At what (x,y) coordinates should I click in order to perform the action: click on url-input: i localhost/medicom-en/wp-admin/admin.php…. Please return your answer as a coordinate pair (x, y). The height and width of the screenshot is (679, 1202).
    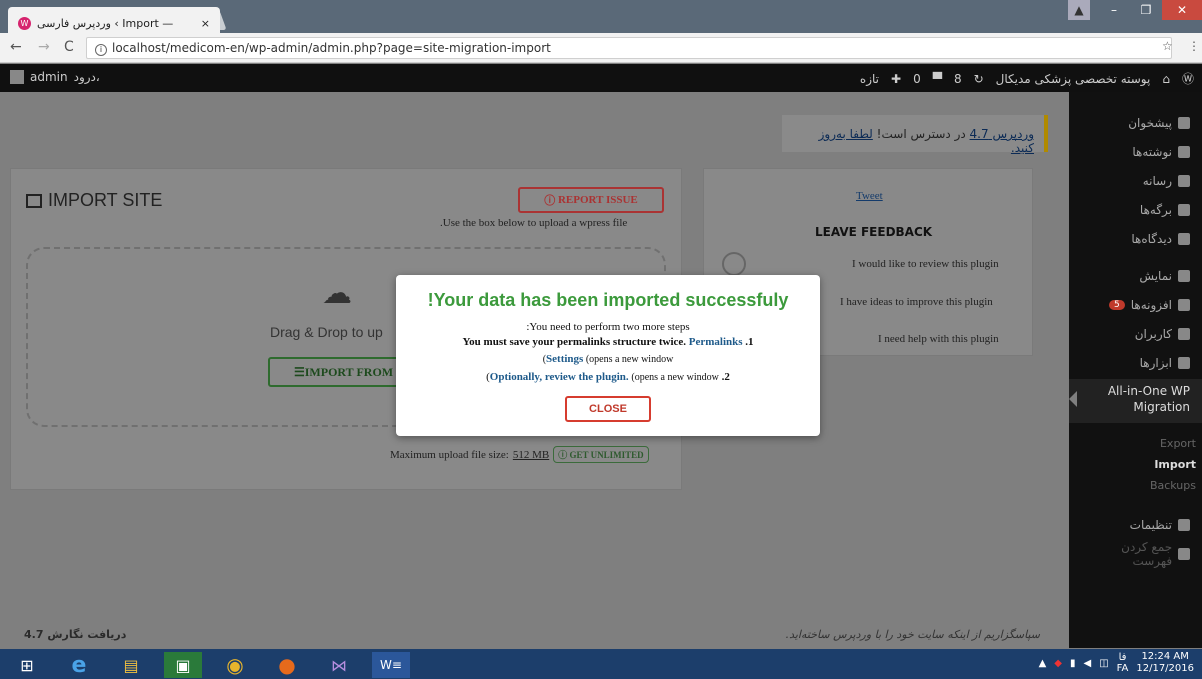
    Looking at the image, I should click on (629, 48).